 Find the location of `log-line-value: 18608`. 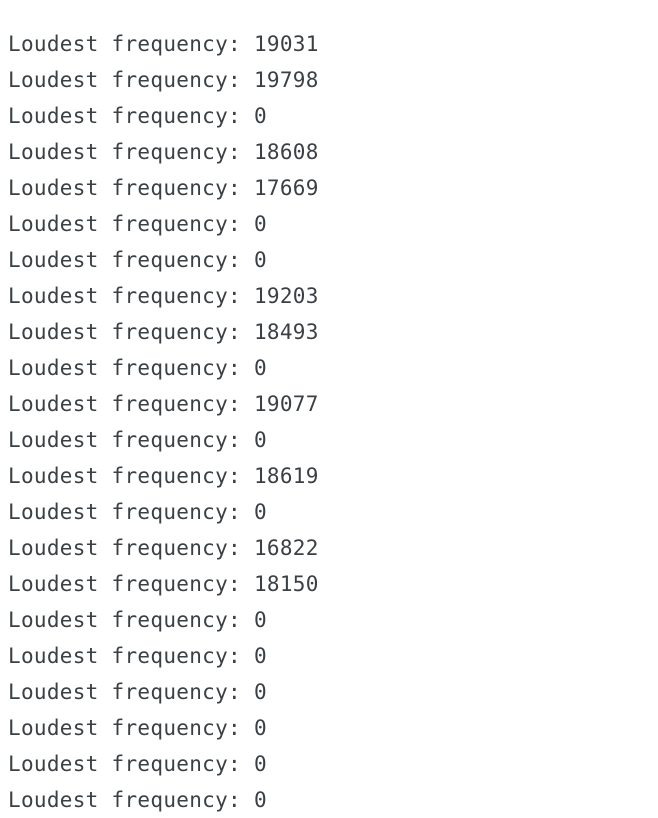

log-line-value: 18608 is located at coordinates (286, 152).